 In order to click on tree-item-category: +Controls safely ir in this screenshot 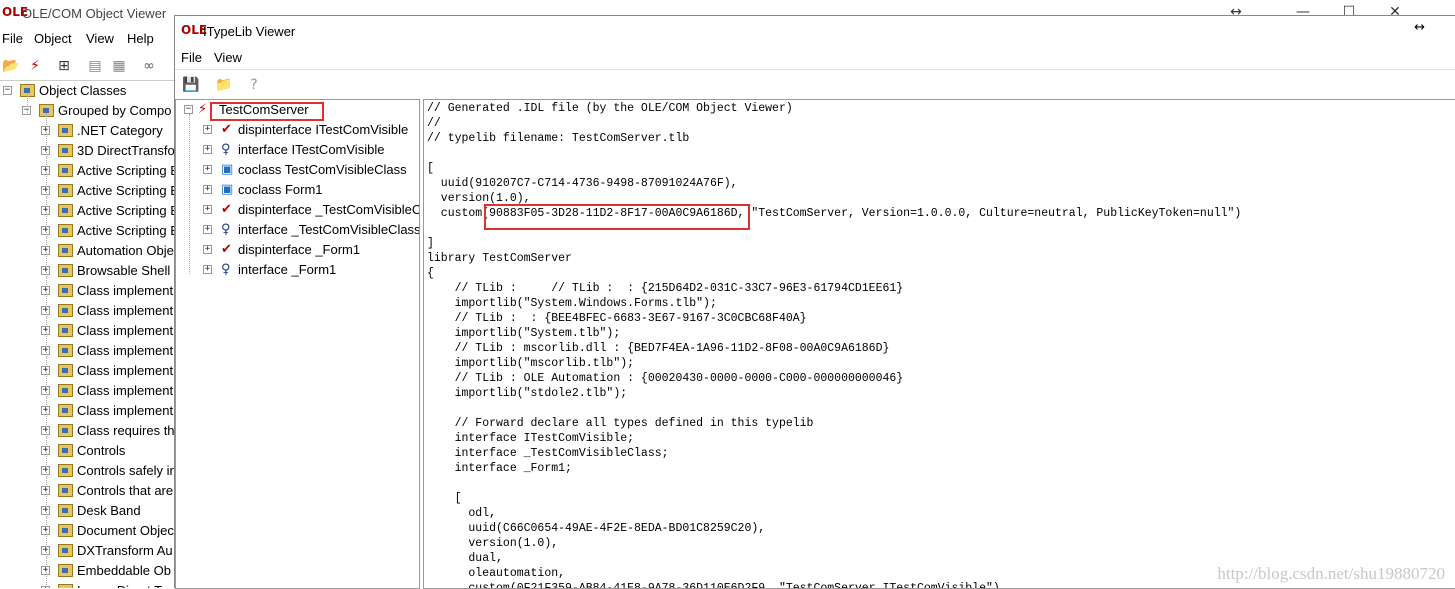, I will do `click(88, 471)`.